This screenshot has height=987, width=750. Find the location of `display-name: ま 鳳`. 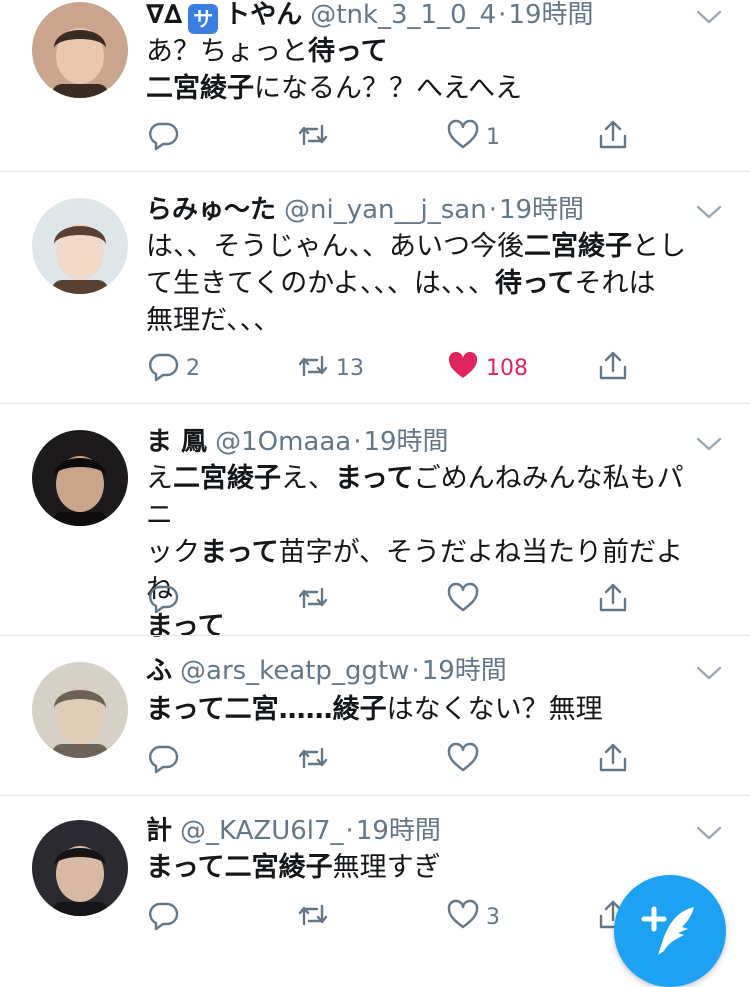

display-name: ま 鳳 is located at coordinates (176, 442).